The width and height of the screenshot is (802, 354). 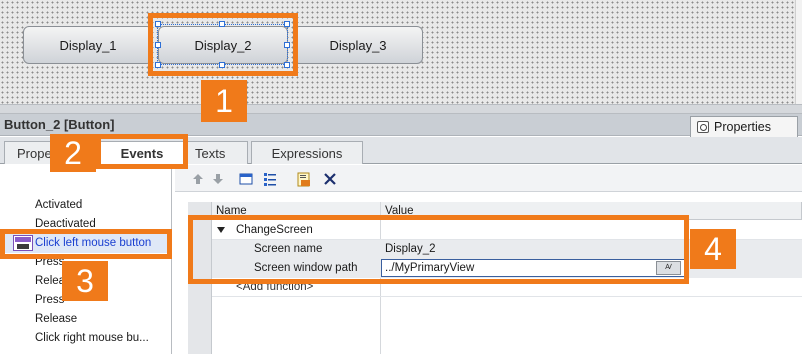 I want to click on event-release-key: Release, so click(x=56, y=319).